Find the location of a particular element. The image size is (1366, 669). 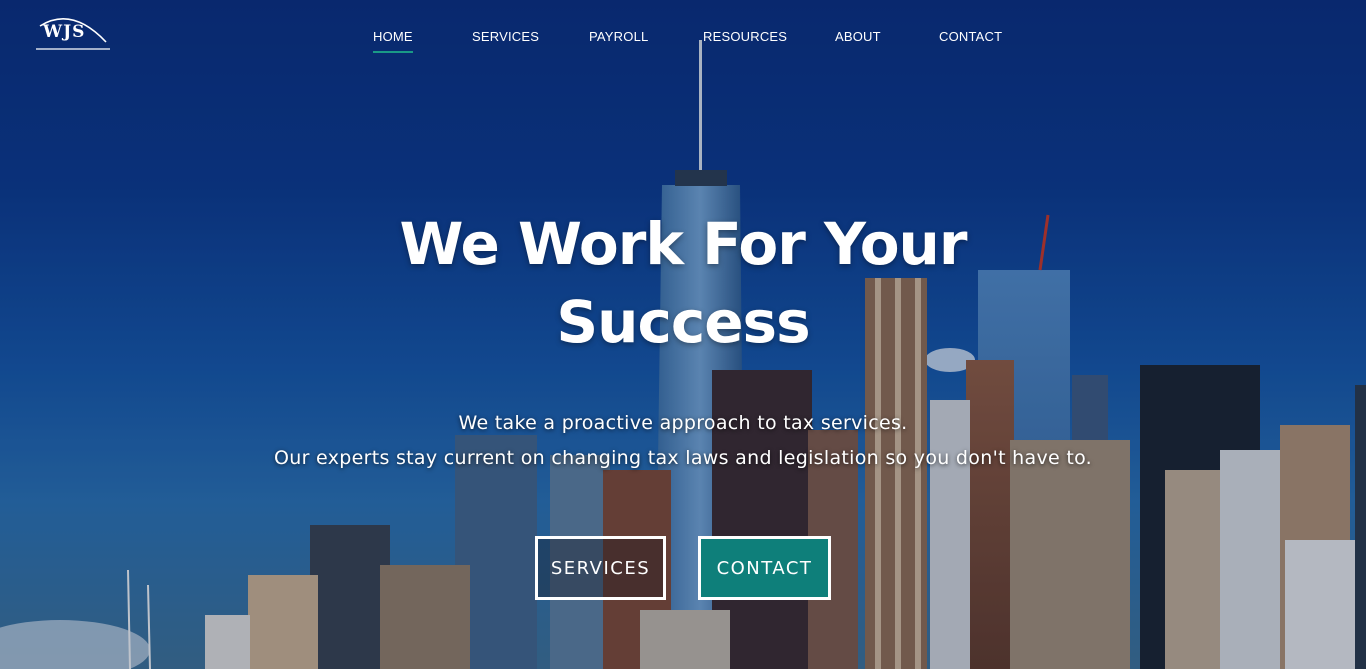

headline-line-1: We Work For Your is located at coordinates (683, 244).